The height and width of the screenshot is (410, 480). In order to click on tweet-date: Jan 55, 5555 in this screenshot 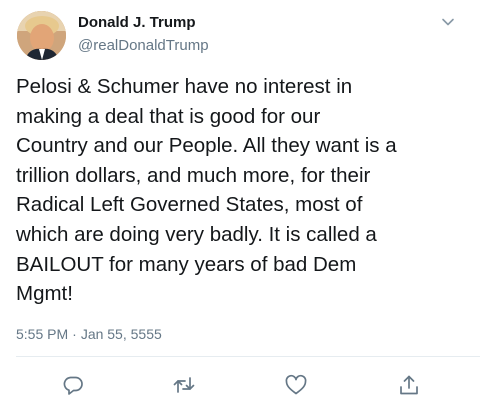, I will do `click(121, 334)`.